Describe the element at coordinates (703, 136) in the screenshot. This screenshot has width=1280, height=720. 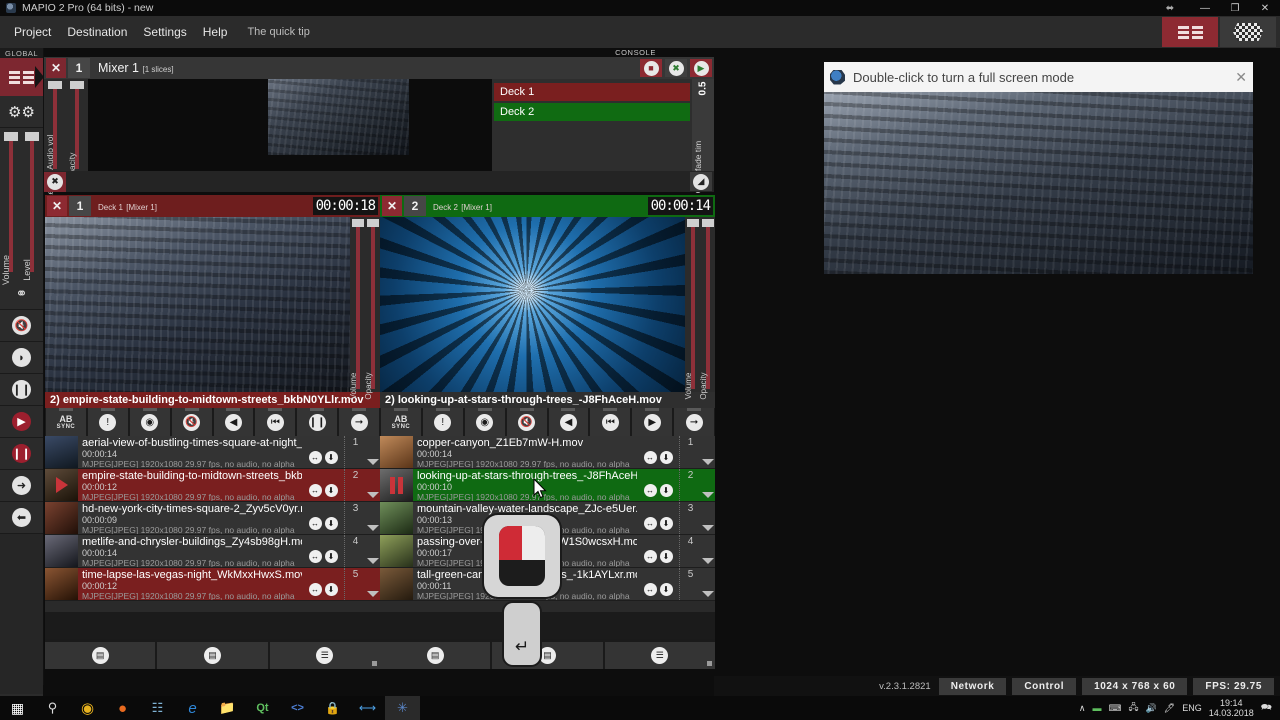
I see `crossfade-time-control: 0.5 Crossfade tim` at that location.